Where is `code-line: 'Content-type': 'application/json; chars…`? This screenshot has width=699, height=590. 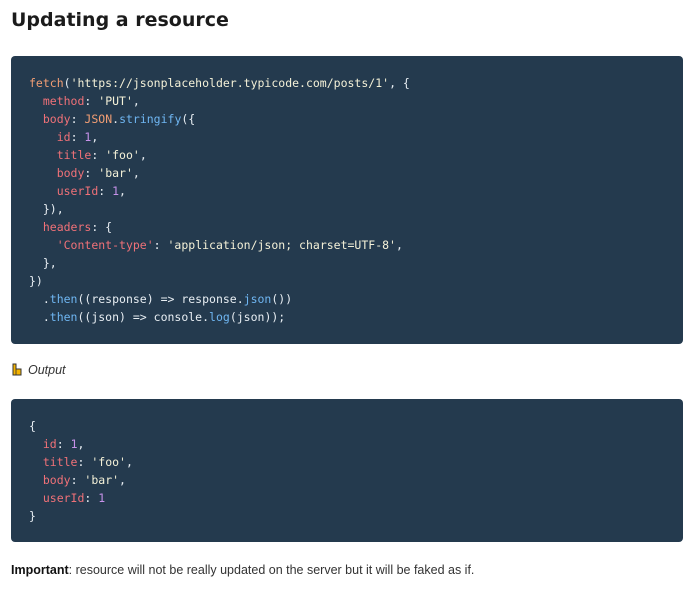
code-line: 'Content-type': 'application/json; chars… is located at coordinates (356, 245).